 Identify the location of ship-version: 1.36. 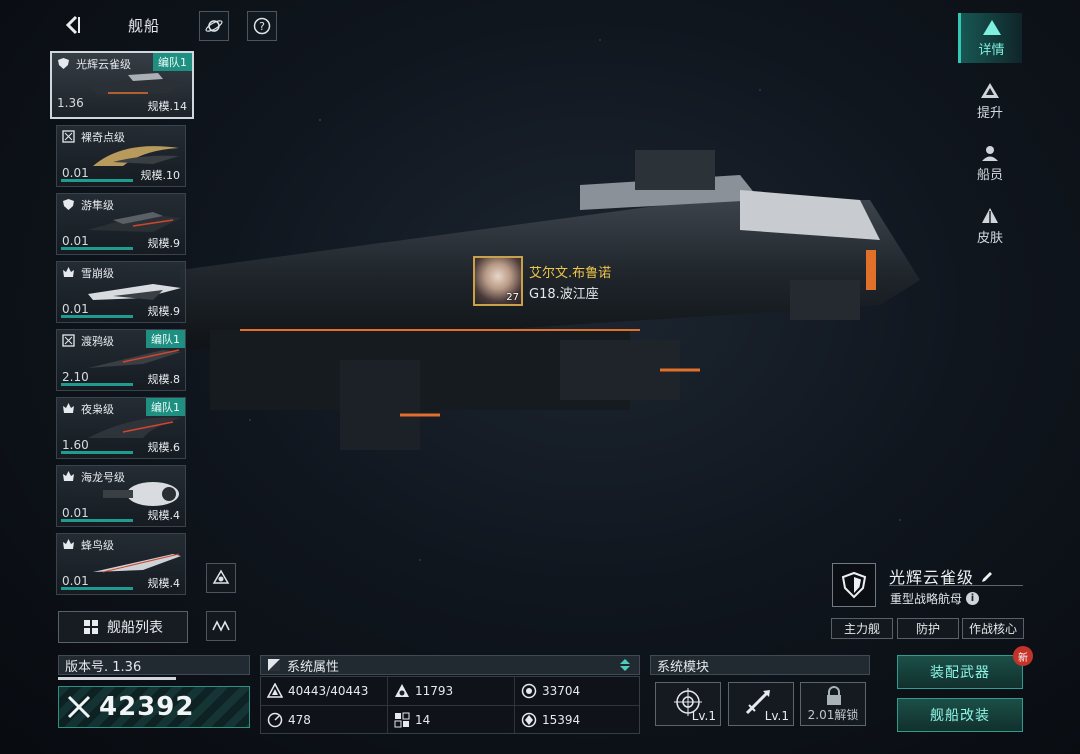
(70, 103).